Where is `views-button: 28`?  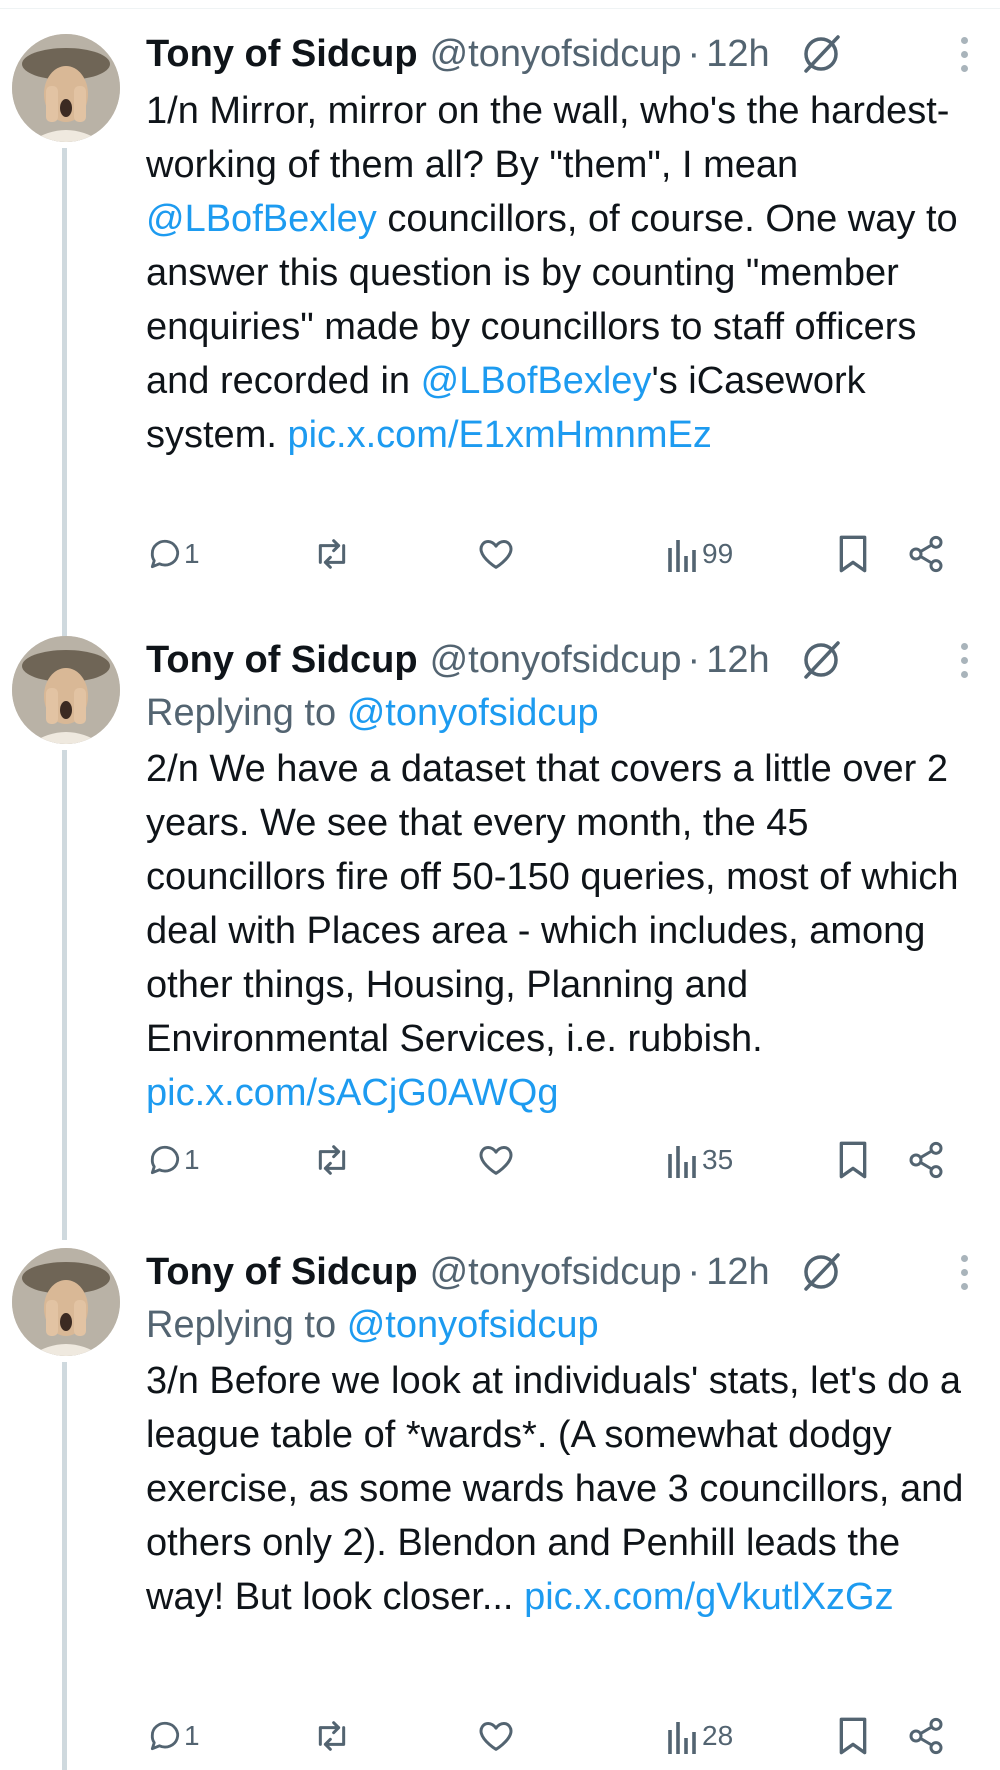 views-button: 28 is located at coordinates (699, 1736).